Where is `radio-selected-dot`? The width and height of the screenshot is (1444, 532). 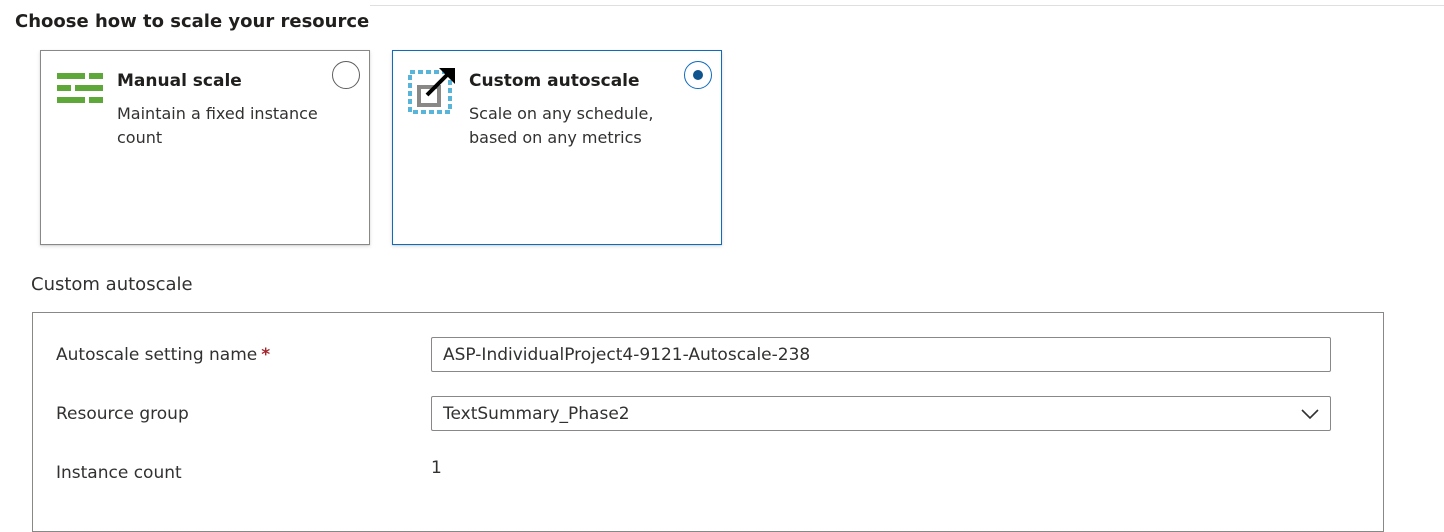
radio-selected-dot is located at coordinates (698, 75).